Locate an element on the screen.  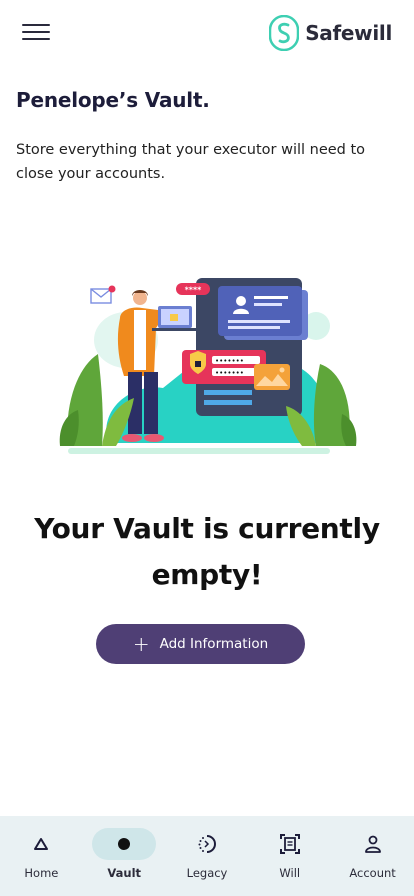
plus-icon: + is located at coordinates (141, 644).